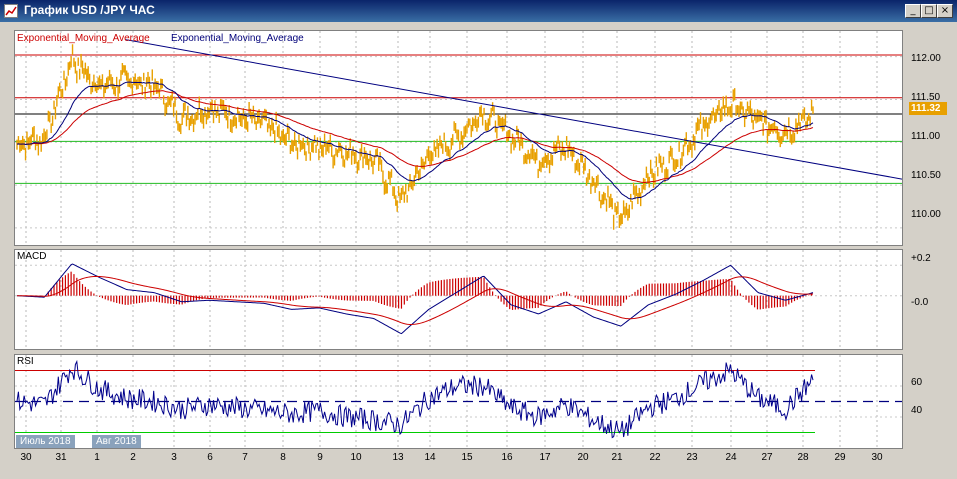  I want to click on macd-title: MACD, so click(32, 256).